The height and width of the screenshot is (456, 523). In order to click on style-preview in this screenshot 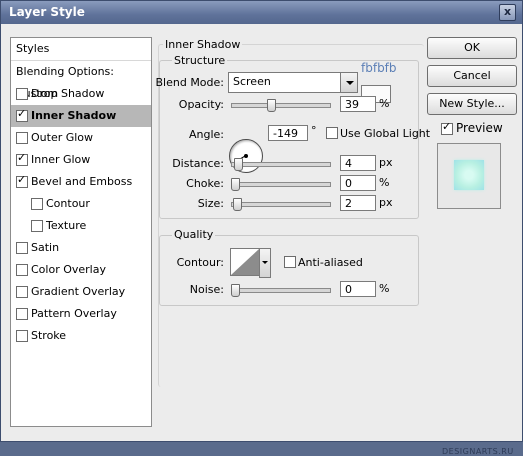, I will do `click(469, 176)`.